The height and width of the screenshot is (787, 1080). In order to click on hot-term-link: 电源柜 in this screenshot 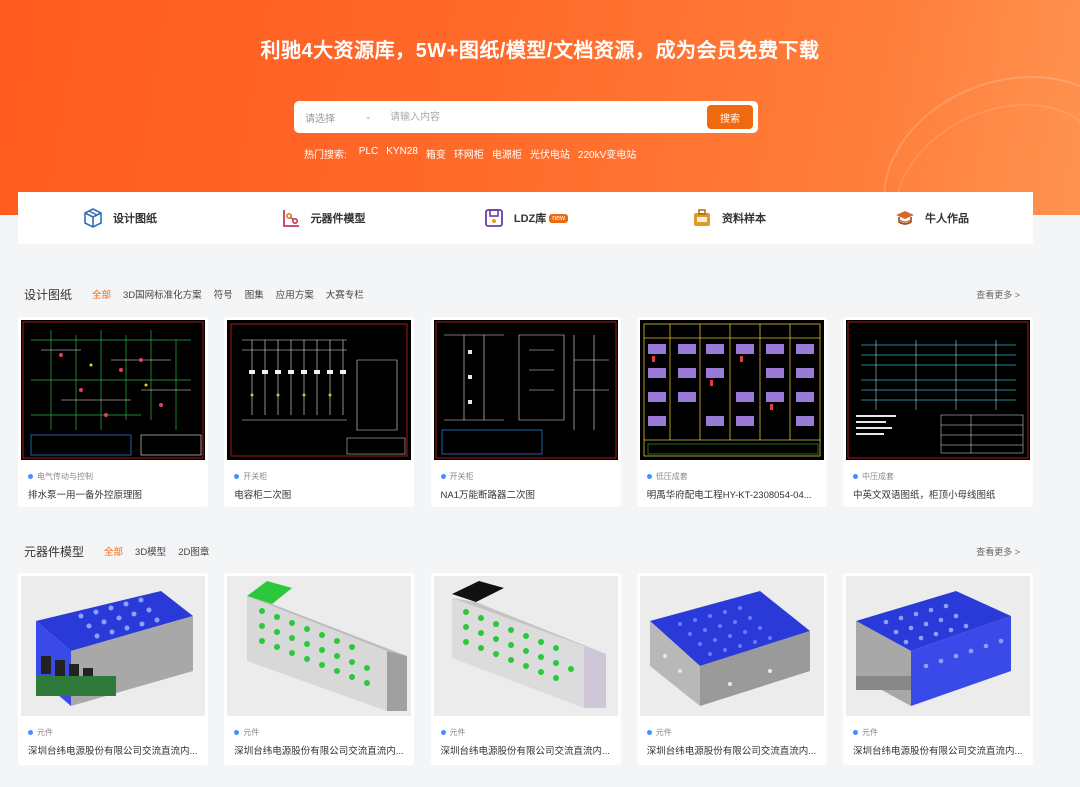, I will do `click(507, 153)`.